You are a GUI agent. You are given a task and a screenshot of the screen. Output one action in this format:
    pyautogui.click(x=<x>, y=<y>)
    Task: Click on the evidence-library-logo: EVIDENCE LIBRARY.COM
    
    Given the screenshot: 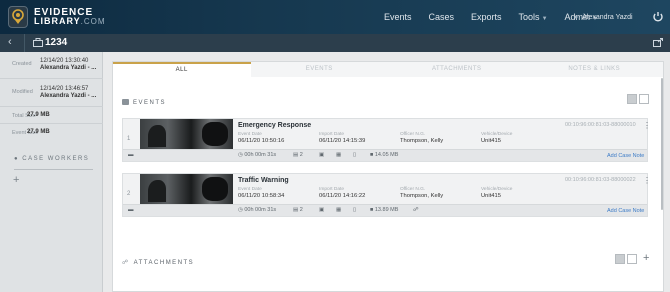 What is the action you would take?
    pyautogui.click(x=57, y=17)
    